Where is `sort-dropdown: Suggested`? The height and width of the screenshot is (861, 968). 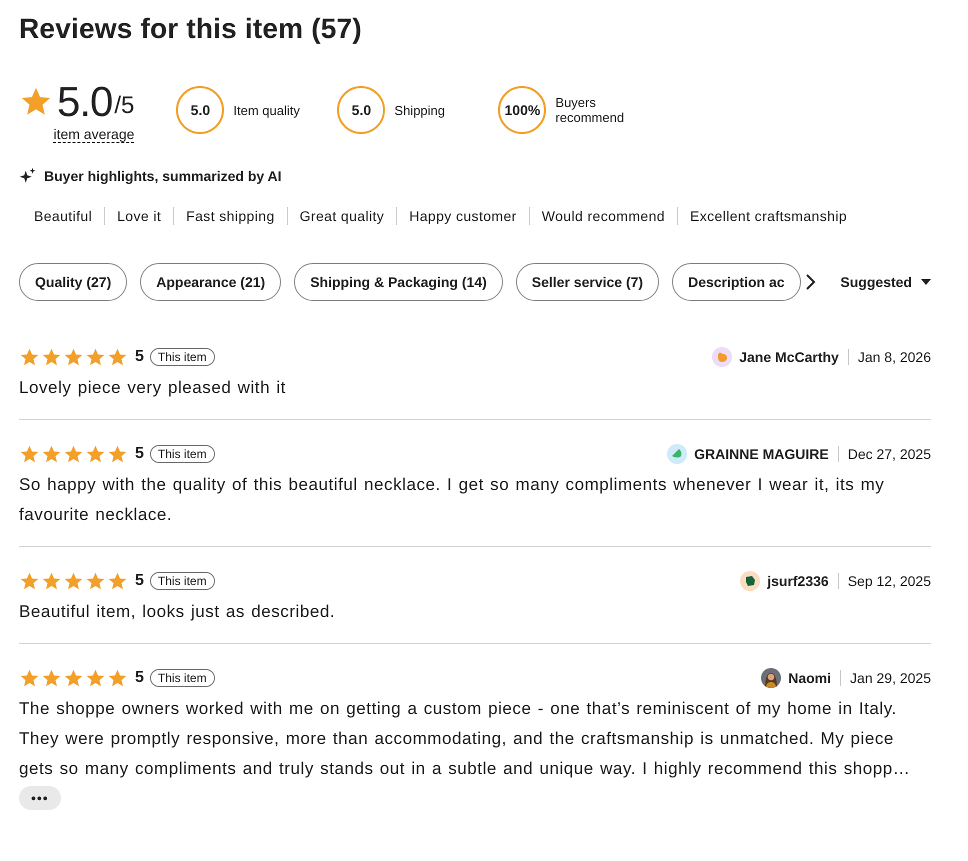 sort-dropdown: Suggested is located at coordinates (885, 282).